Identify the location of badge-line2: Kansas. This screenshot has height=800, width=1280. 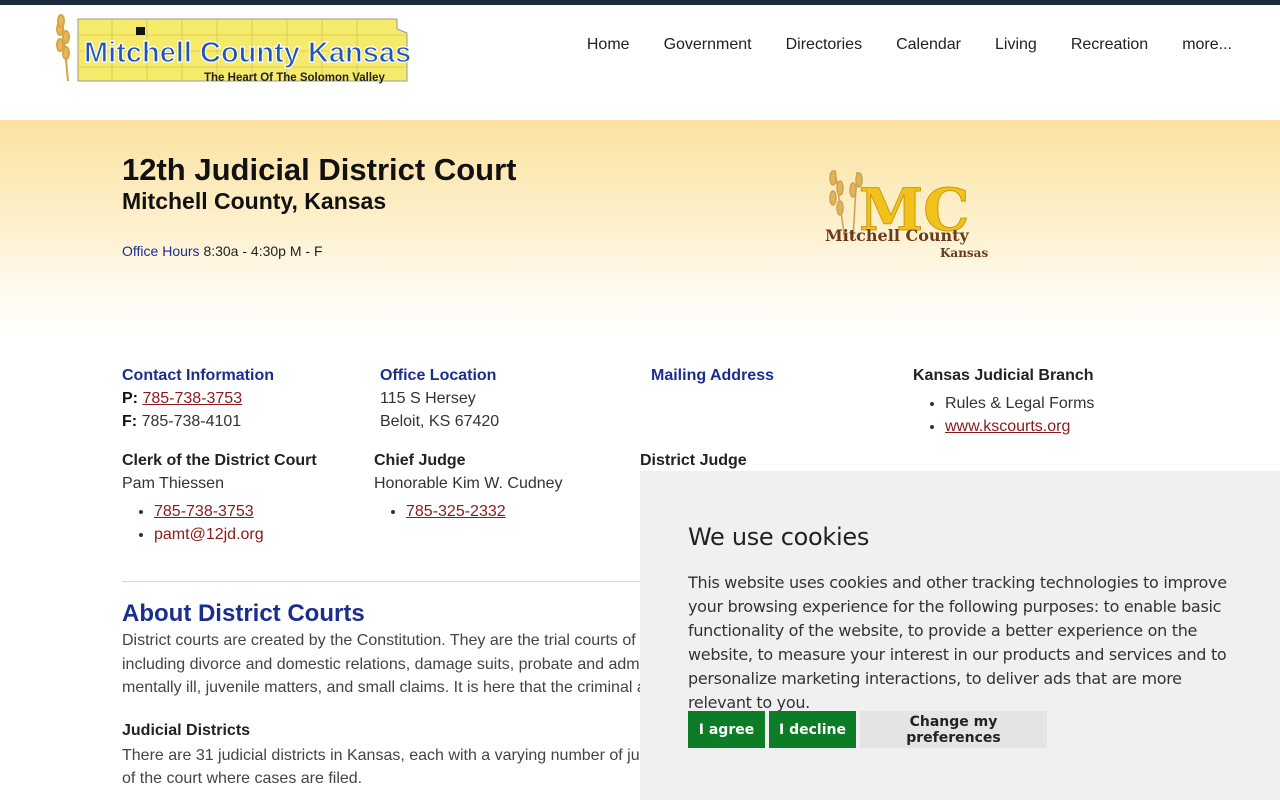
(964, 253).